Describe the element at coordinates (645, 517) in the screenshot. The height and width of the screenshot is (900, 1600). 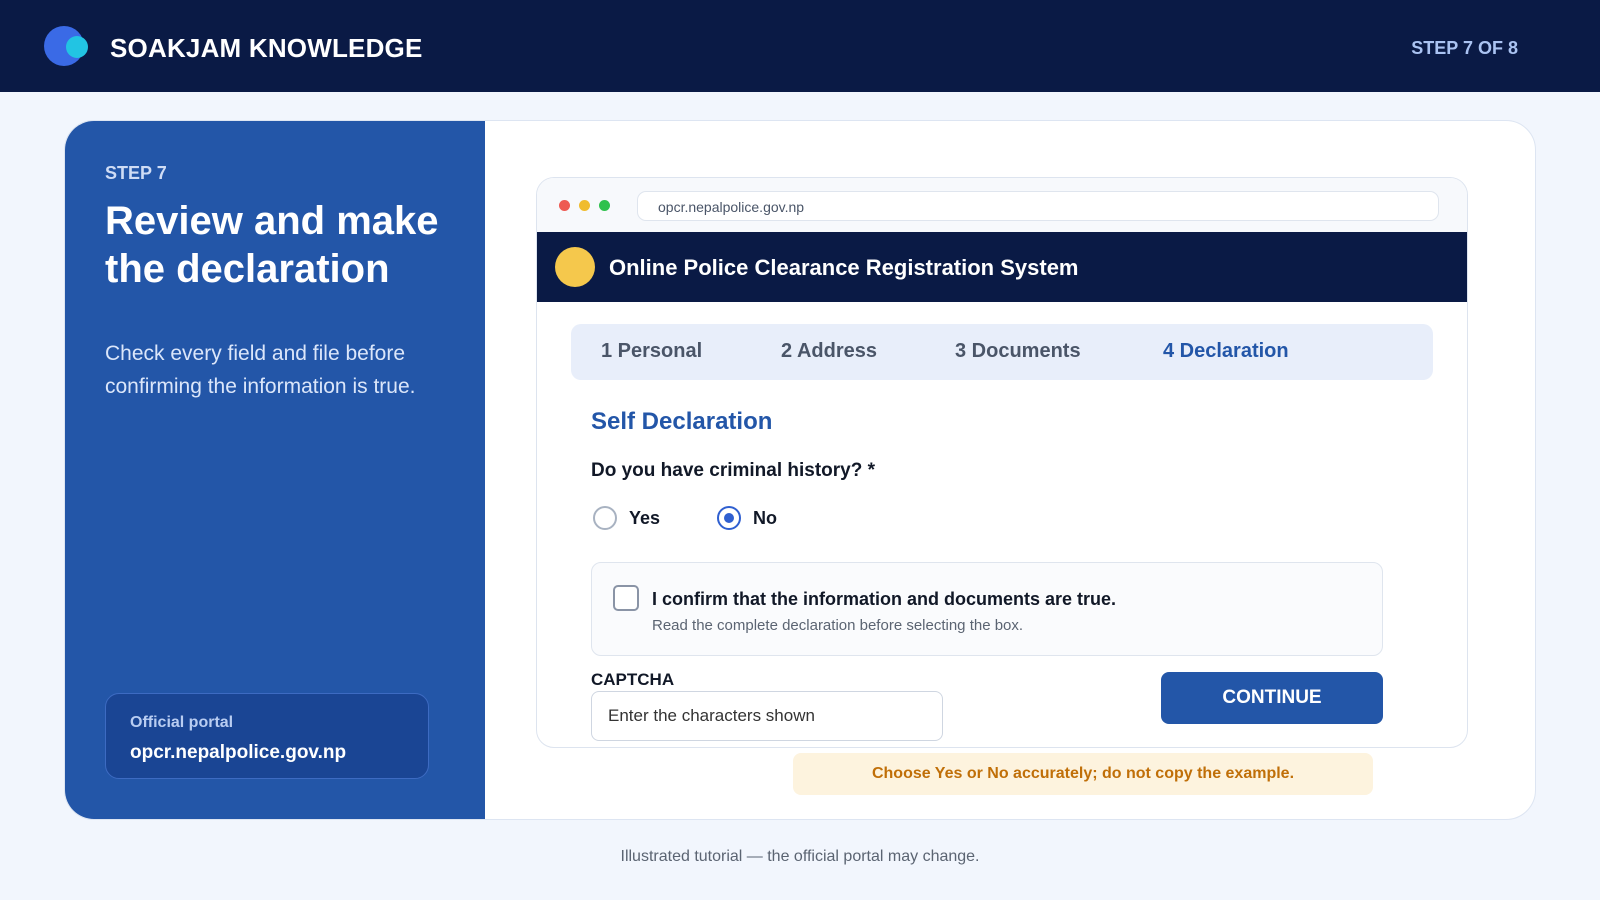
I see `radio-yes-label: Yes` at that location.